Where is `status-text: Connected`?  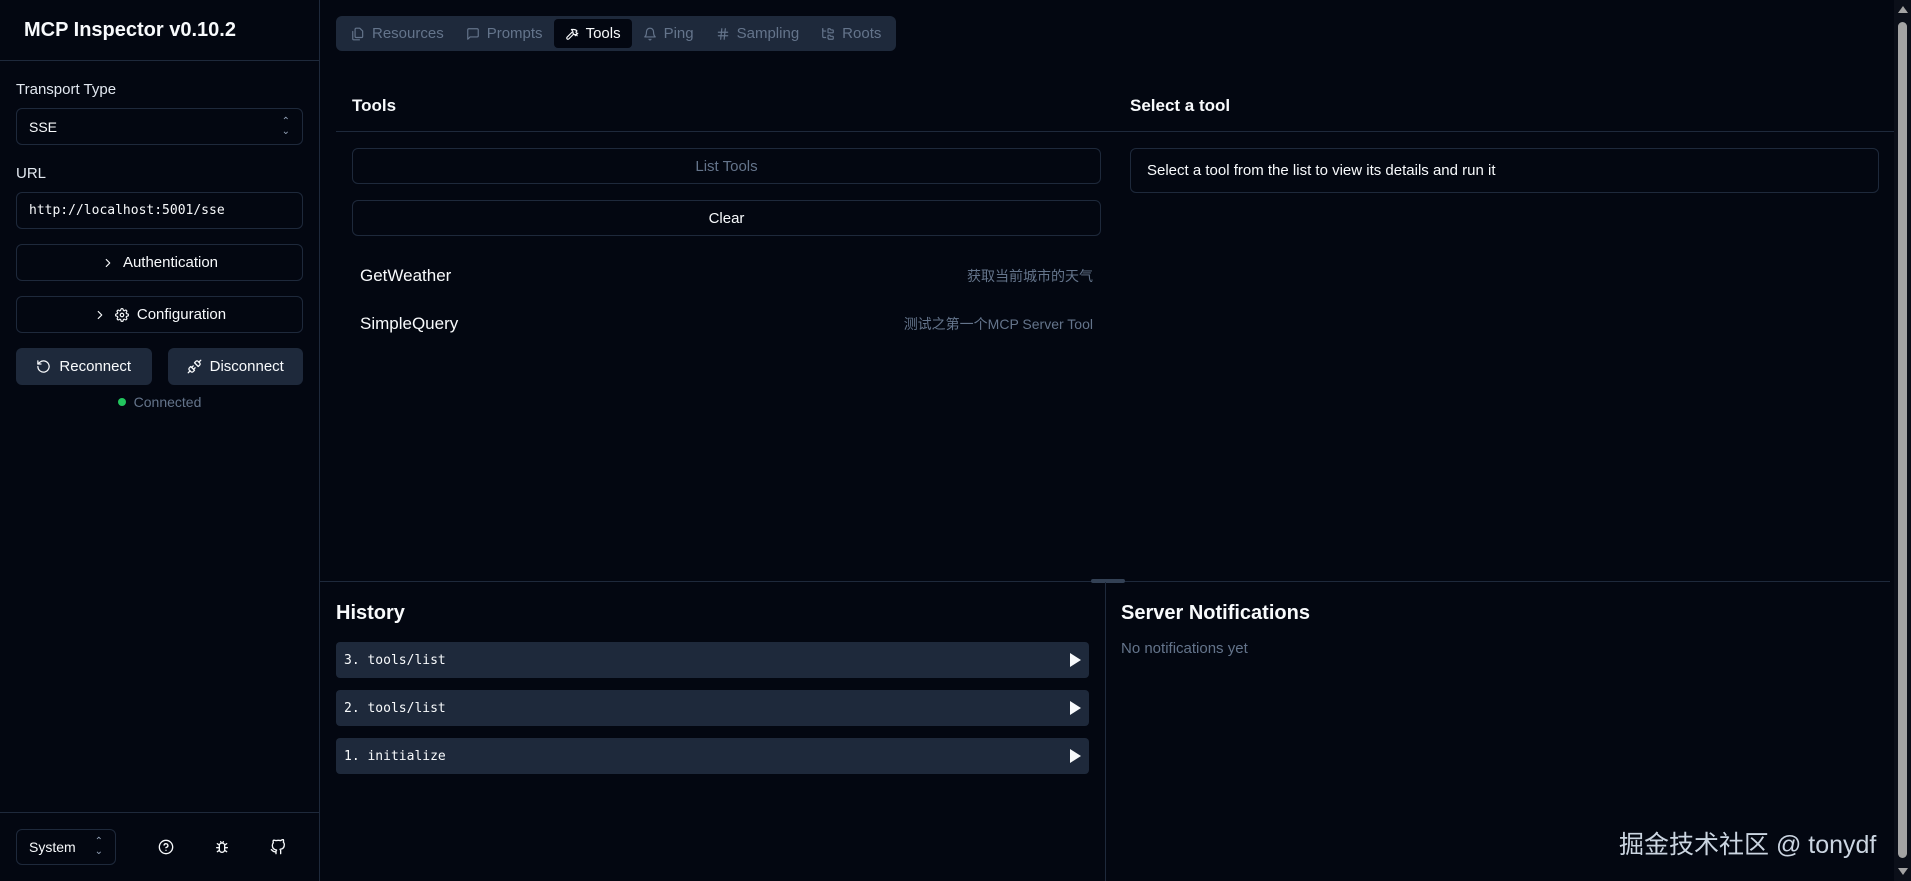
status-text: Connected is located at coordinates (167, 402).